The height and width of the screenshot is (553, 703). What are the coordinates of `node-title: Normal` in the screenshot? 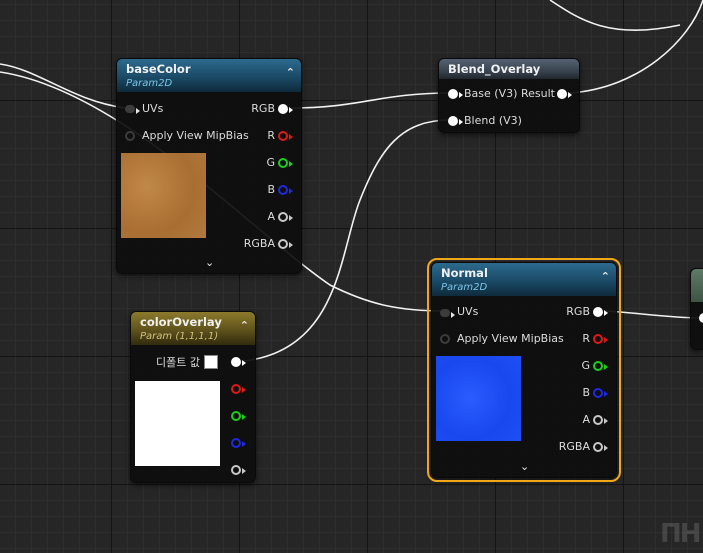 It's located at (464, 273).